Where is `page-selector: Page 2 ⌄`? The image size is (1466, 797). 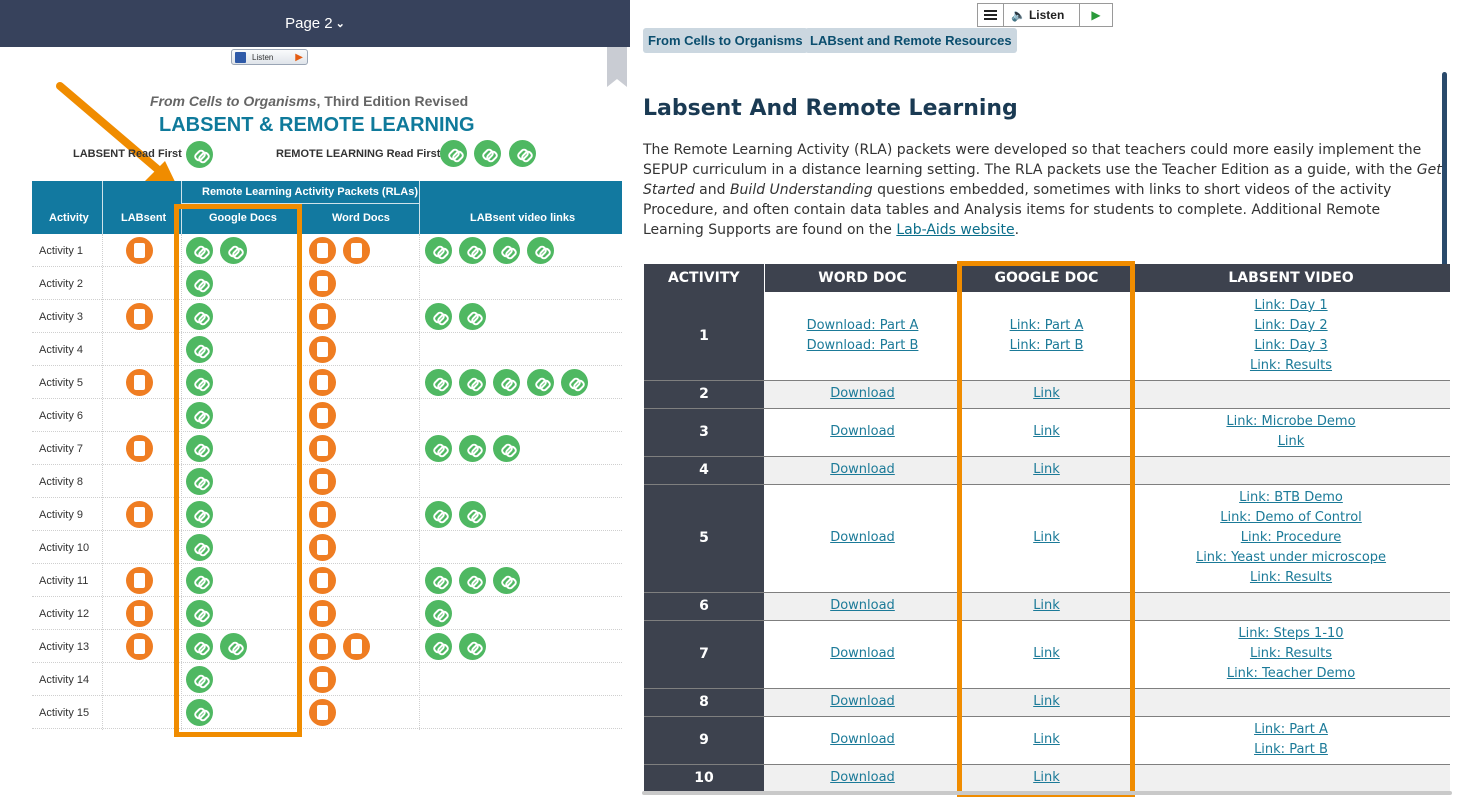 page-selector: Page 2 ⌄ is located at coordinates (315, 23).